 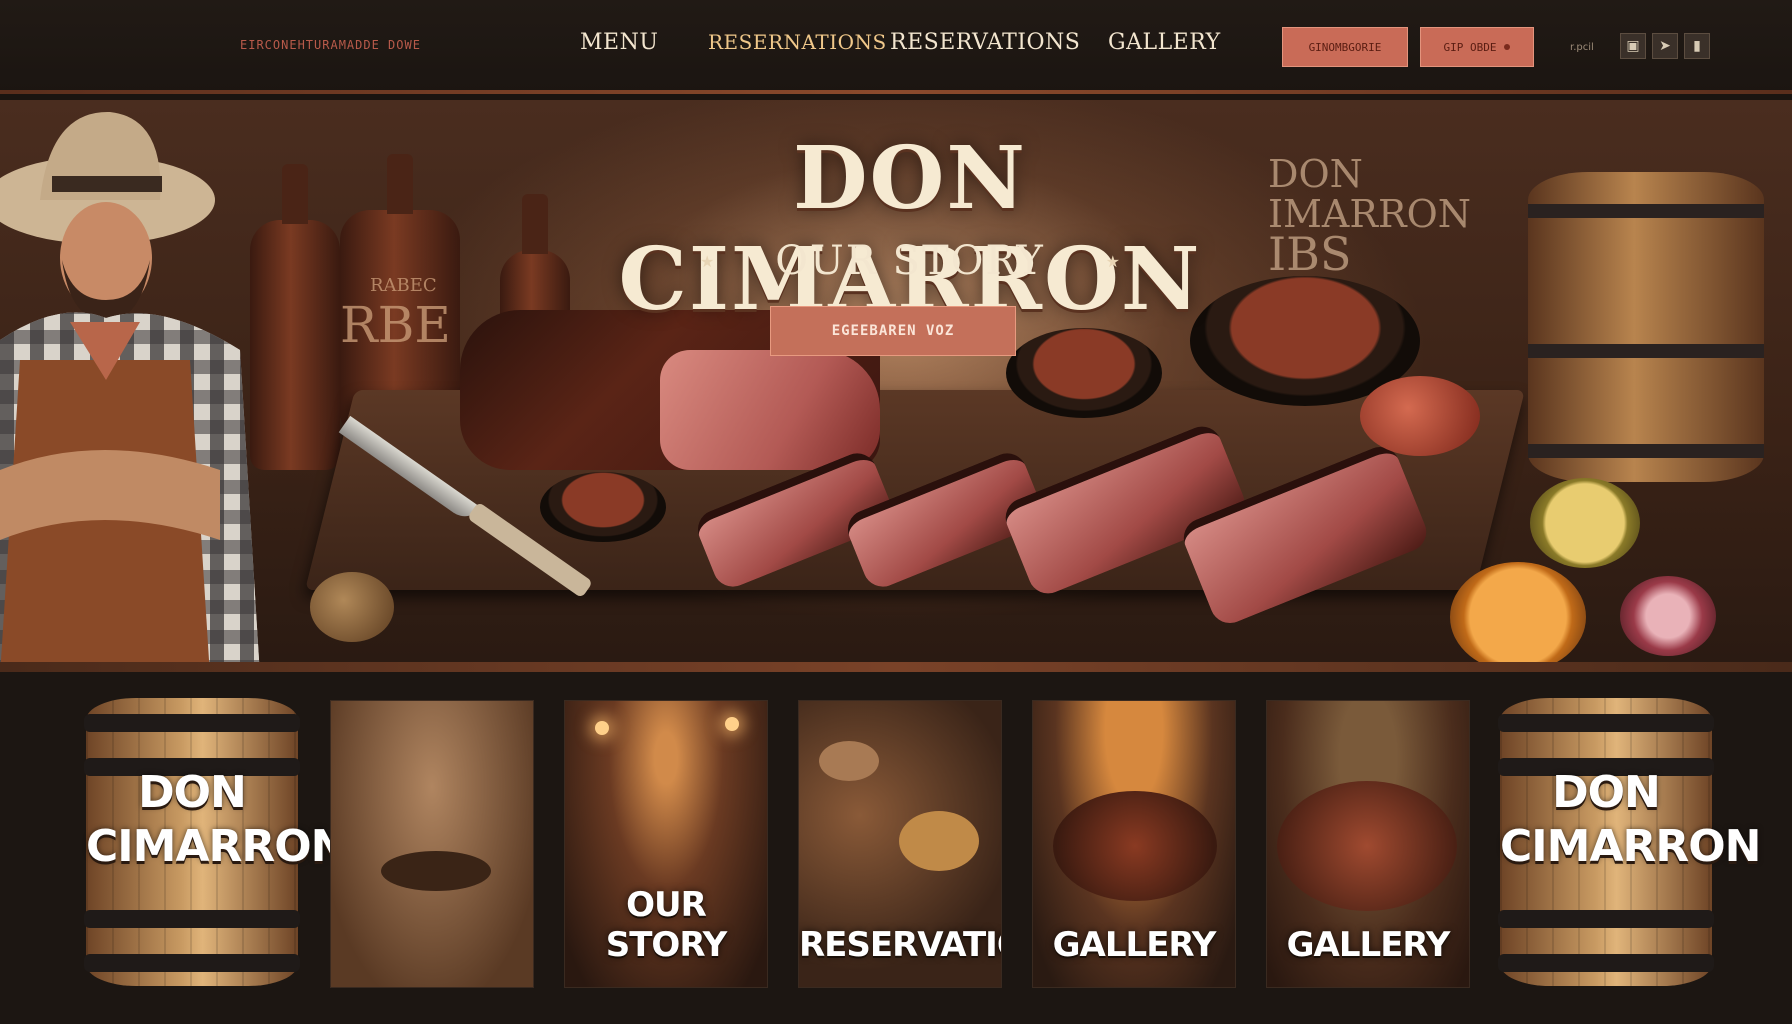 I want to click on card-dining-room, so click(x=432, y=844).